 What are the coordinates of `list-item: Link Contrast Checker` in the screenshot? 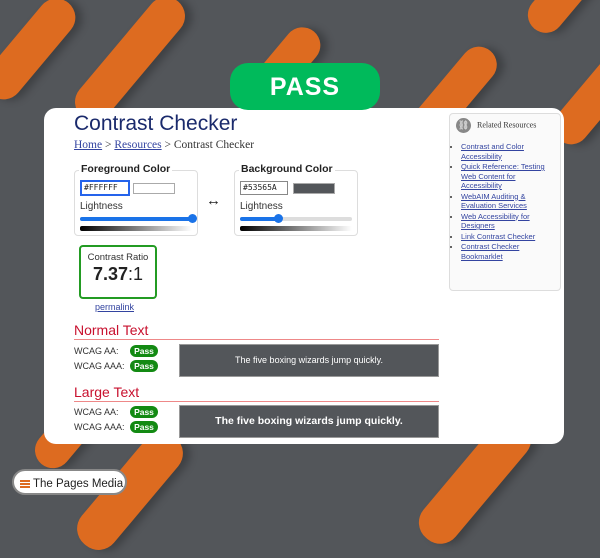 It's located at (509, 237).